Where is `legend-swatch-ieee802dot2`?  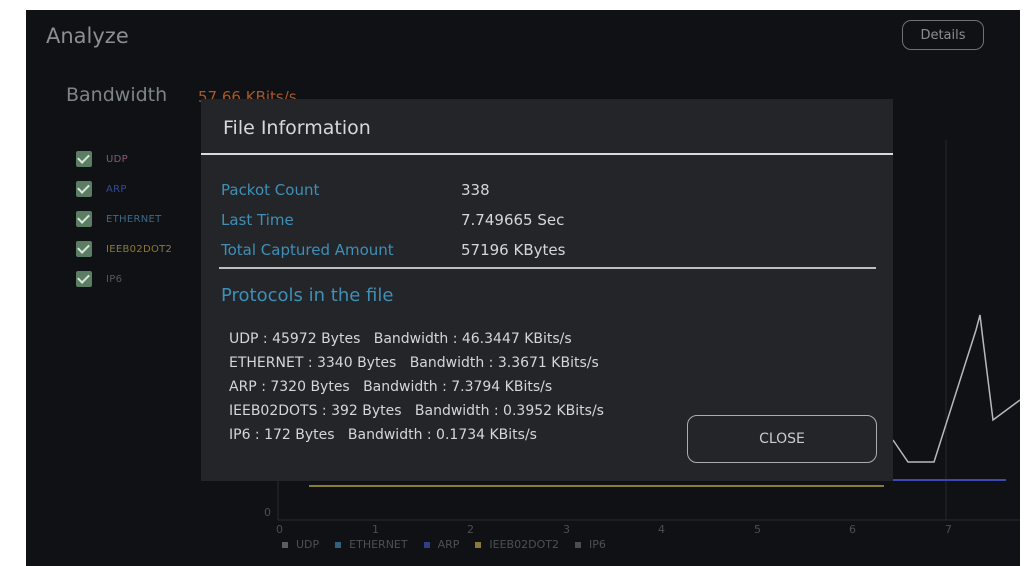
legend-swatch-ieee802dot2 is located at coordinates (478, 544).